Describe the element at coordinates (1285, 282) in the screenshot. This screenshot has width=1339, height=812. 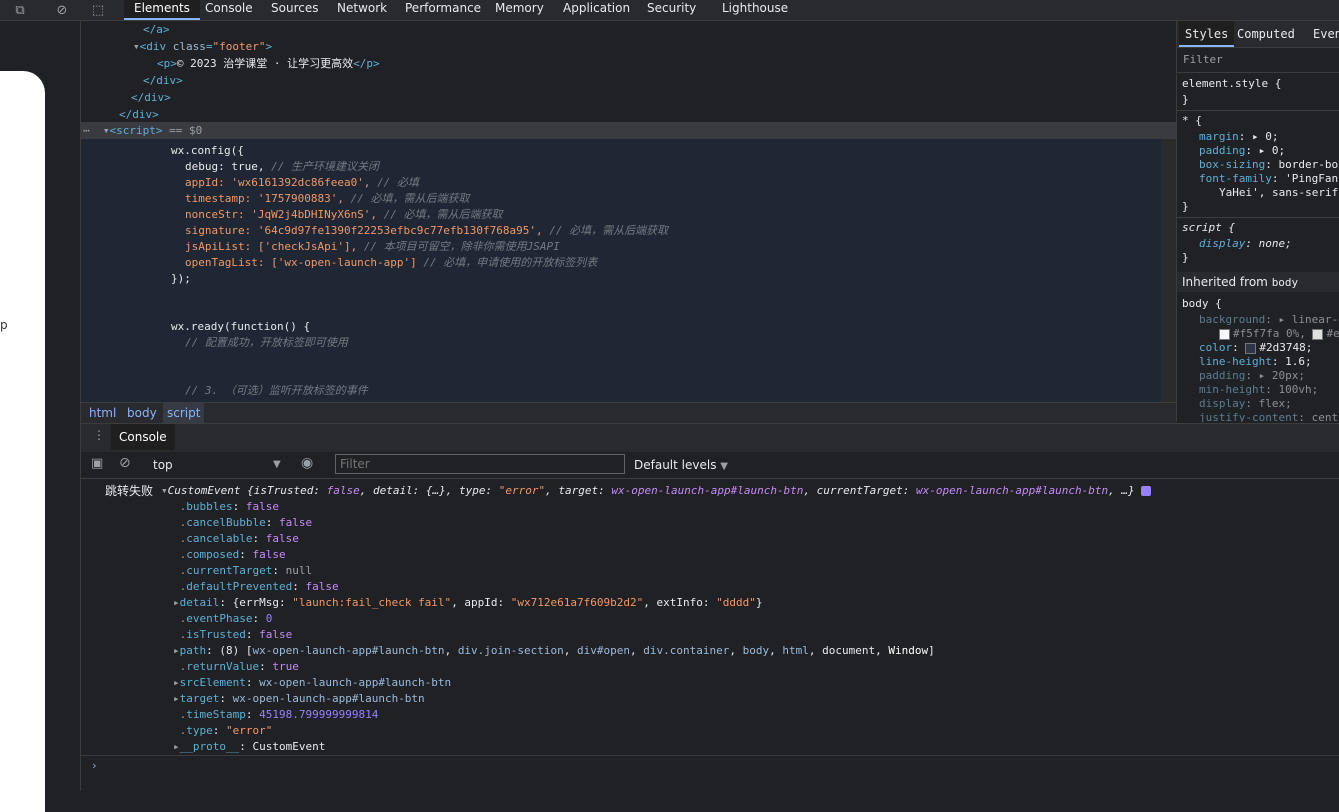
I see `inherited-target-link: body` at that location.